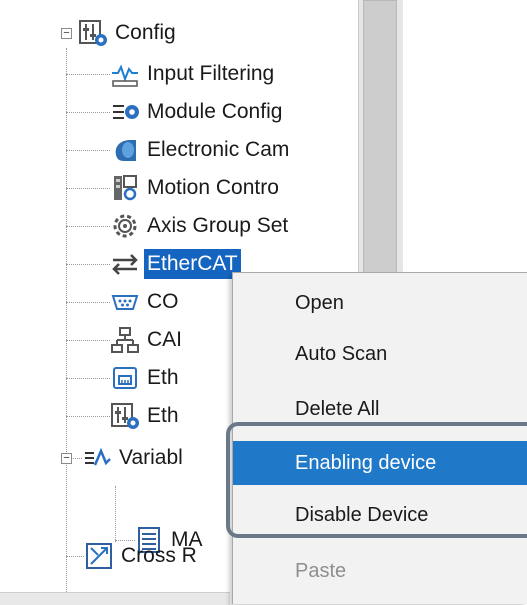 This screenshot has height=605, width=527. Describe the element at coordinates (321, 570) in the screenshot. I see `menu-item-paste: Paste` at that location.